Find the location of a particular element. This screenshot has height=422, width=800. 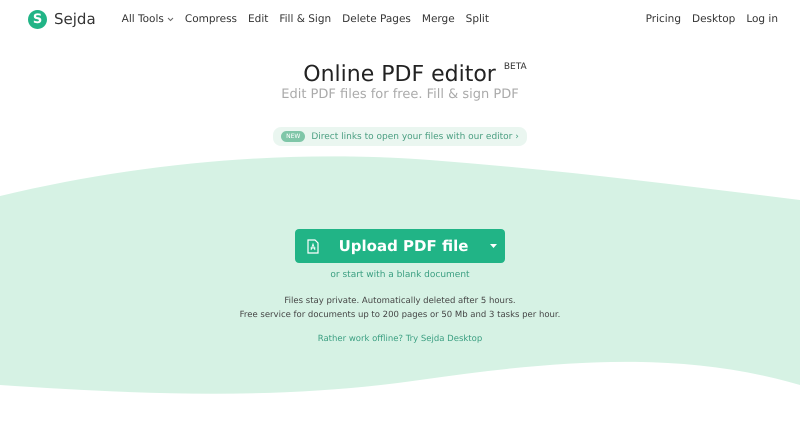

nav-link: All Tools is located at coordinates (148, 19).